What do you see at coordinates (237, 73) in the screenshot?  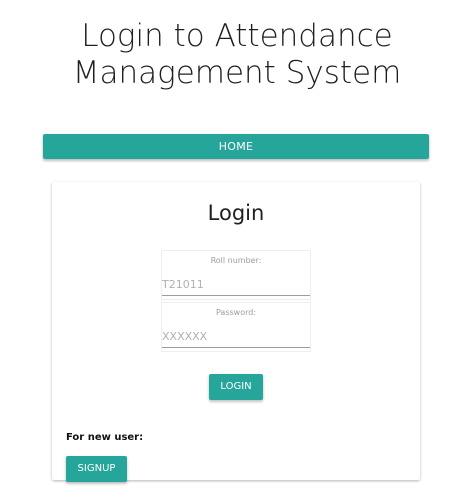 I see `page-title-line-2: Management System` at bounding box center [237, 73].